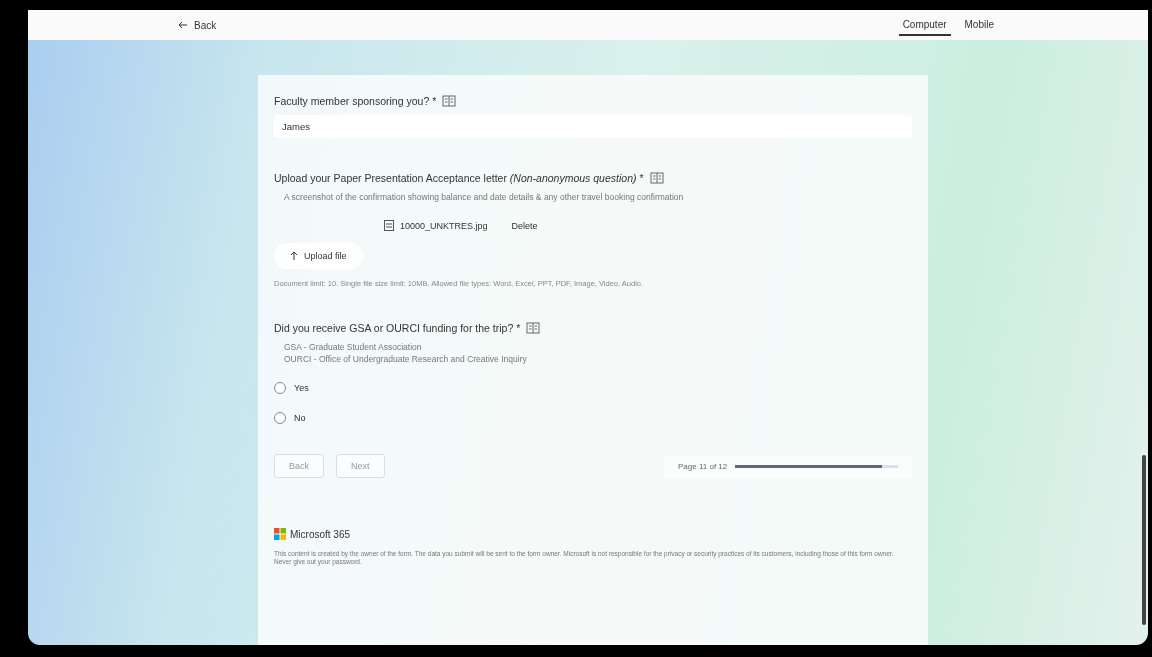 The width and height of the screenshot is (1152, 657). Describe the element at coordinates (593, 126) in the screenshot. I see `answer-field: James` at that location.